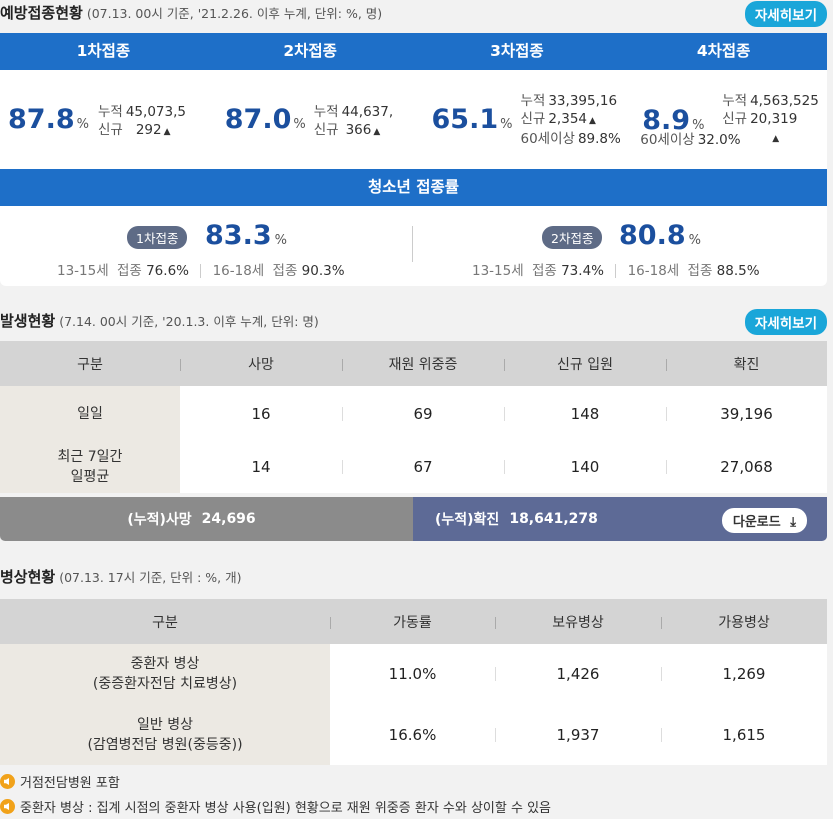  I want to click on teen-dose-1-breakdown: 13-15세 접종 76.6% 16-18세 접종 90.3%, so click(201, 271).